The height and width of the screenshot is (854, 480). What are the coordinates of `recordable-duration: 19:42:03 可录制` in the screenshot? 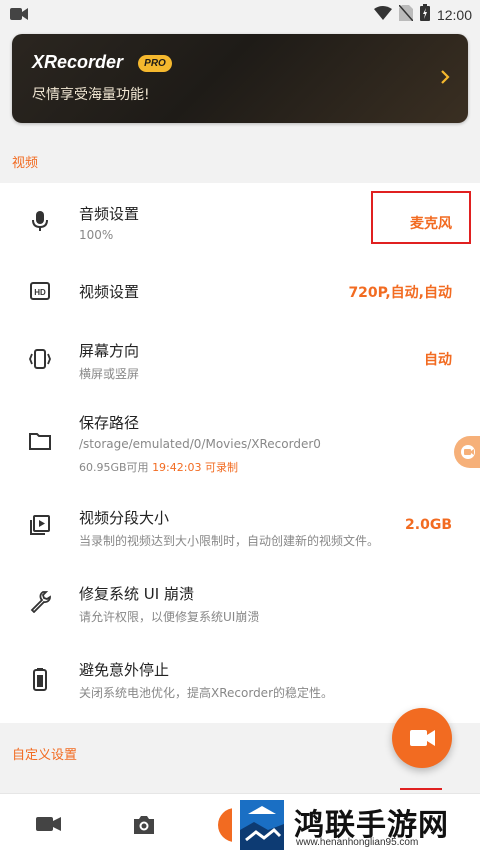 It's located at (195, 467).